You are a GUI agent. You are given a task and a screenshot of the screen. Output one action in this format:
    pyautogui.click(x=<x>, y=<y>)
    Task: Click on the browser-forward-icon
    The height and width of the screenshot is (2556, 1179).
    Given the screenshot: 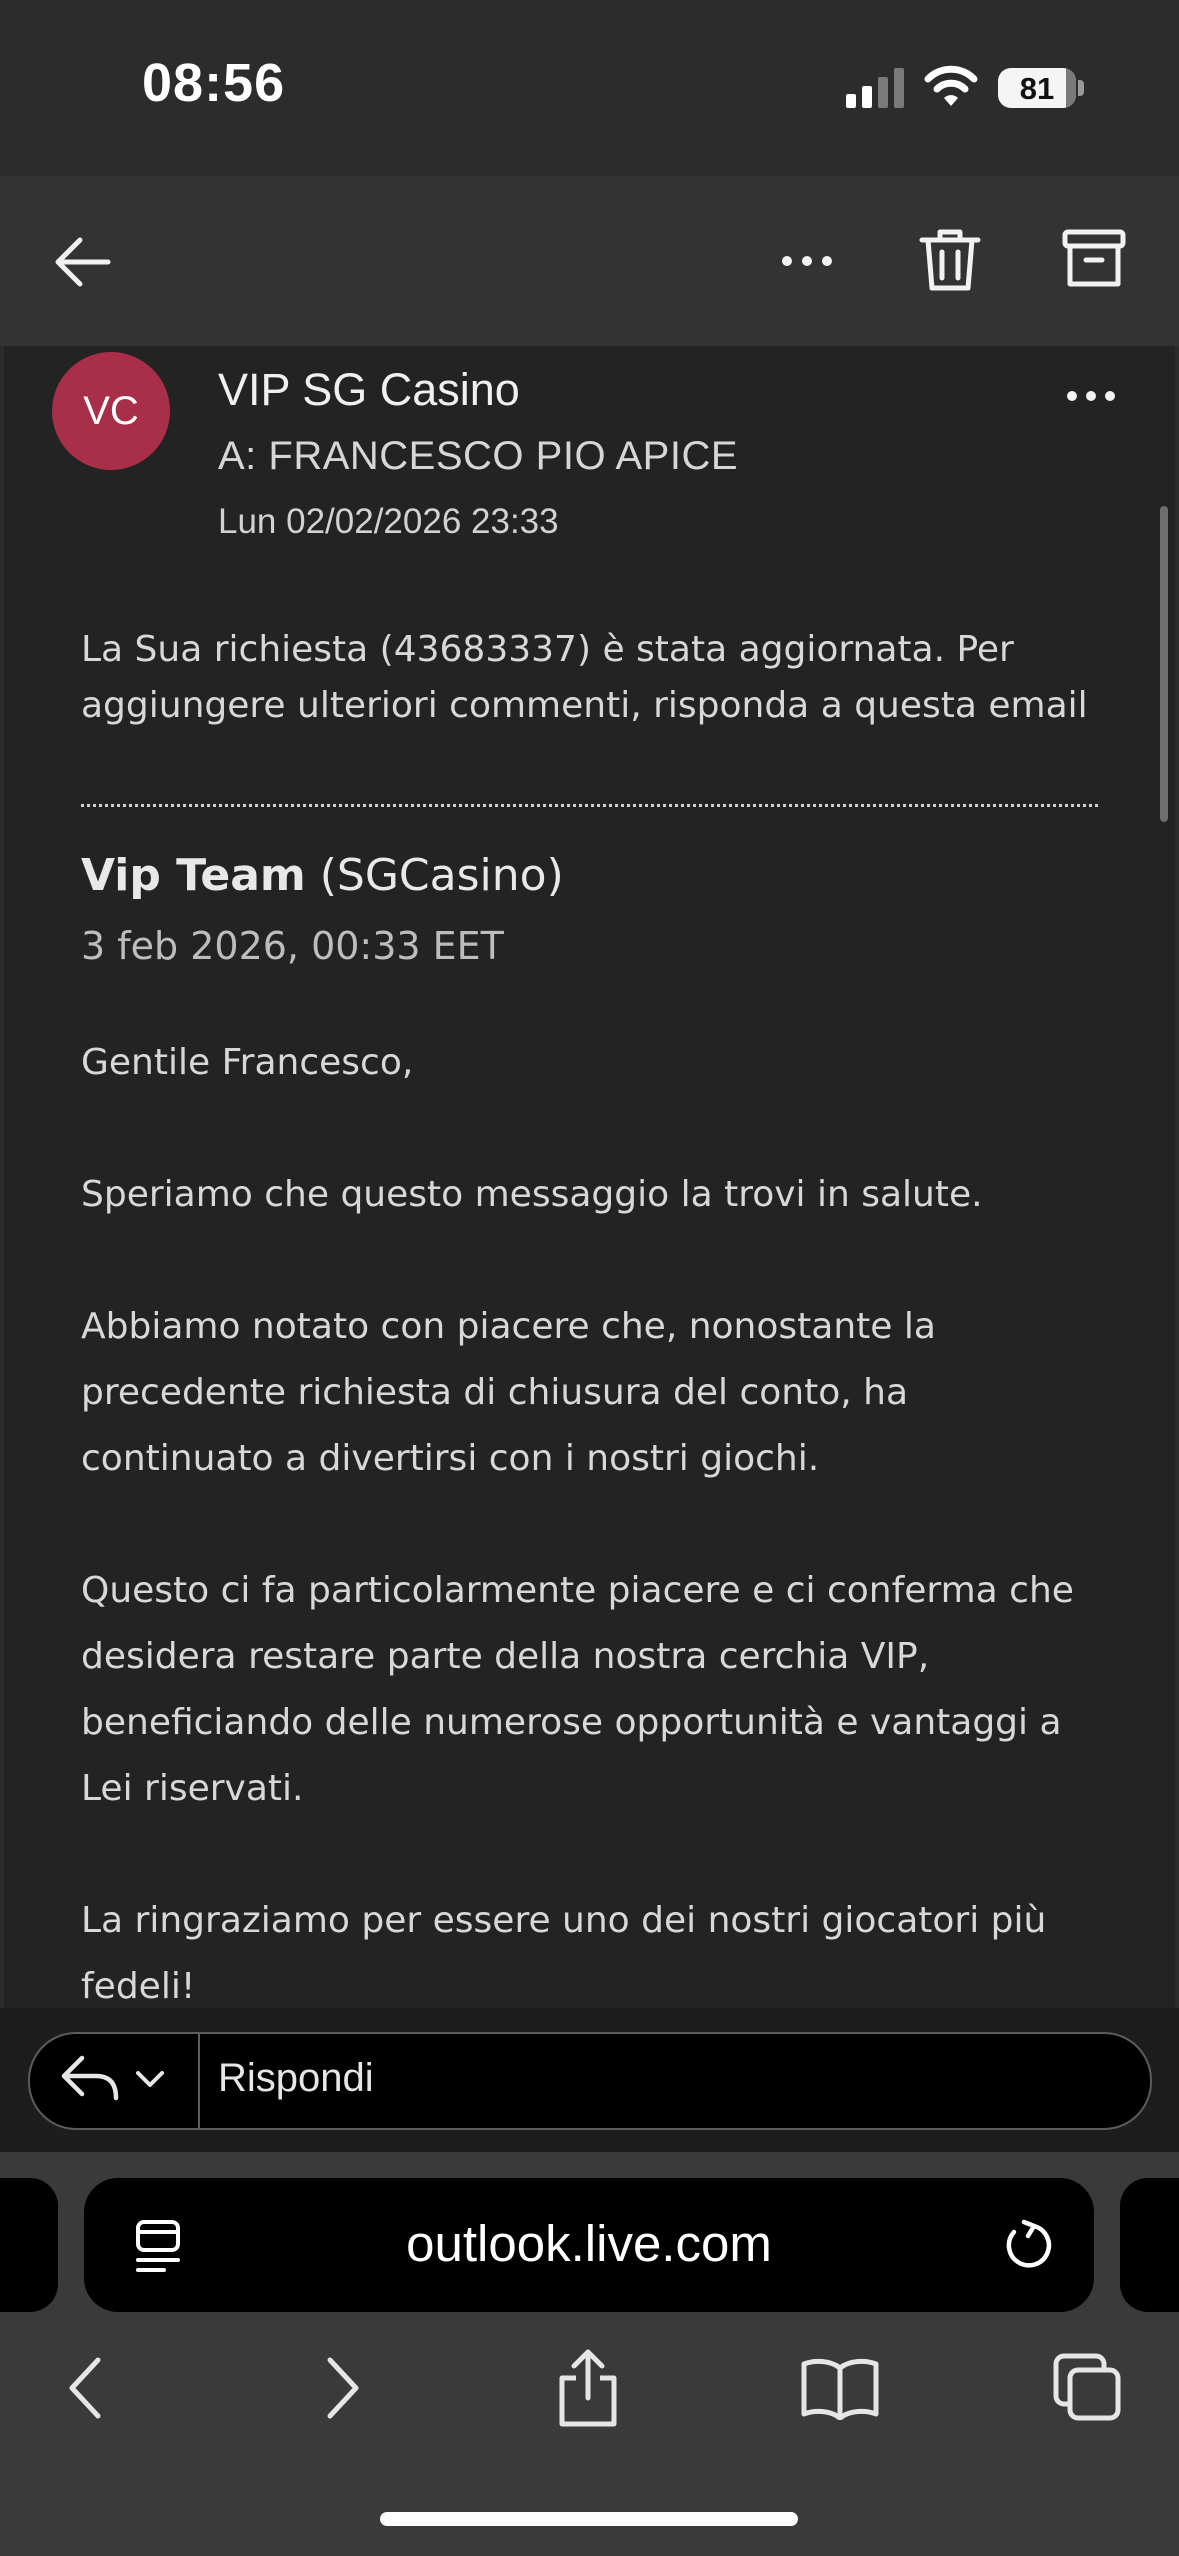 What is the action you would take?
    pyautogui.click(x=342, y=2388)
    